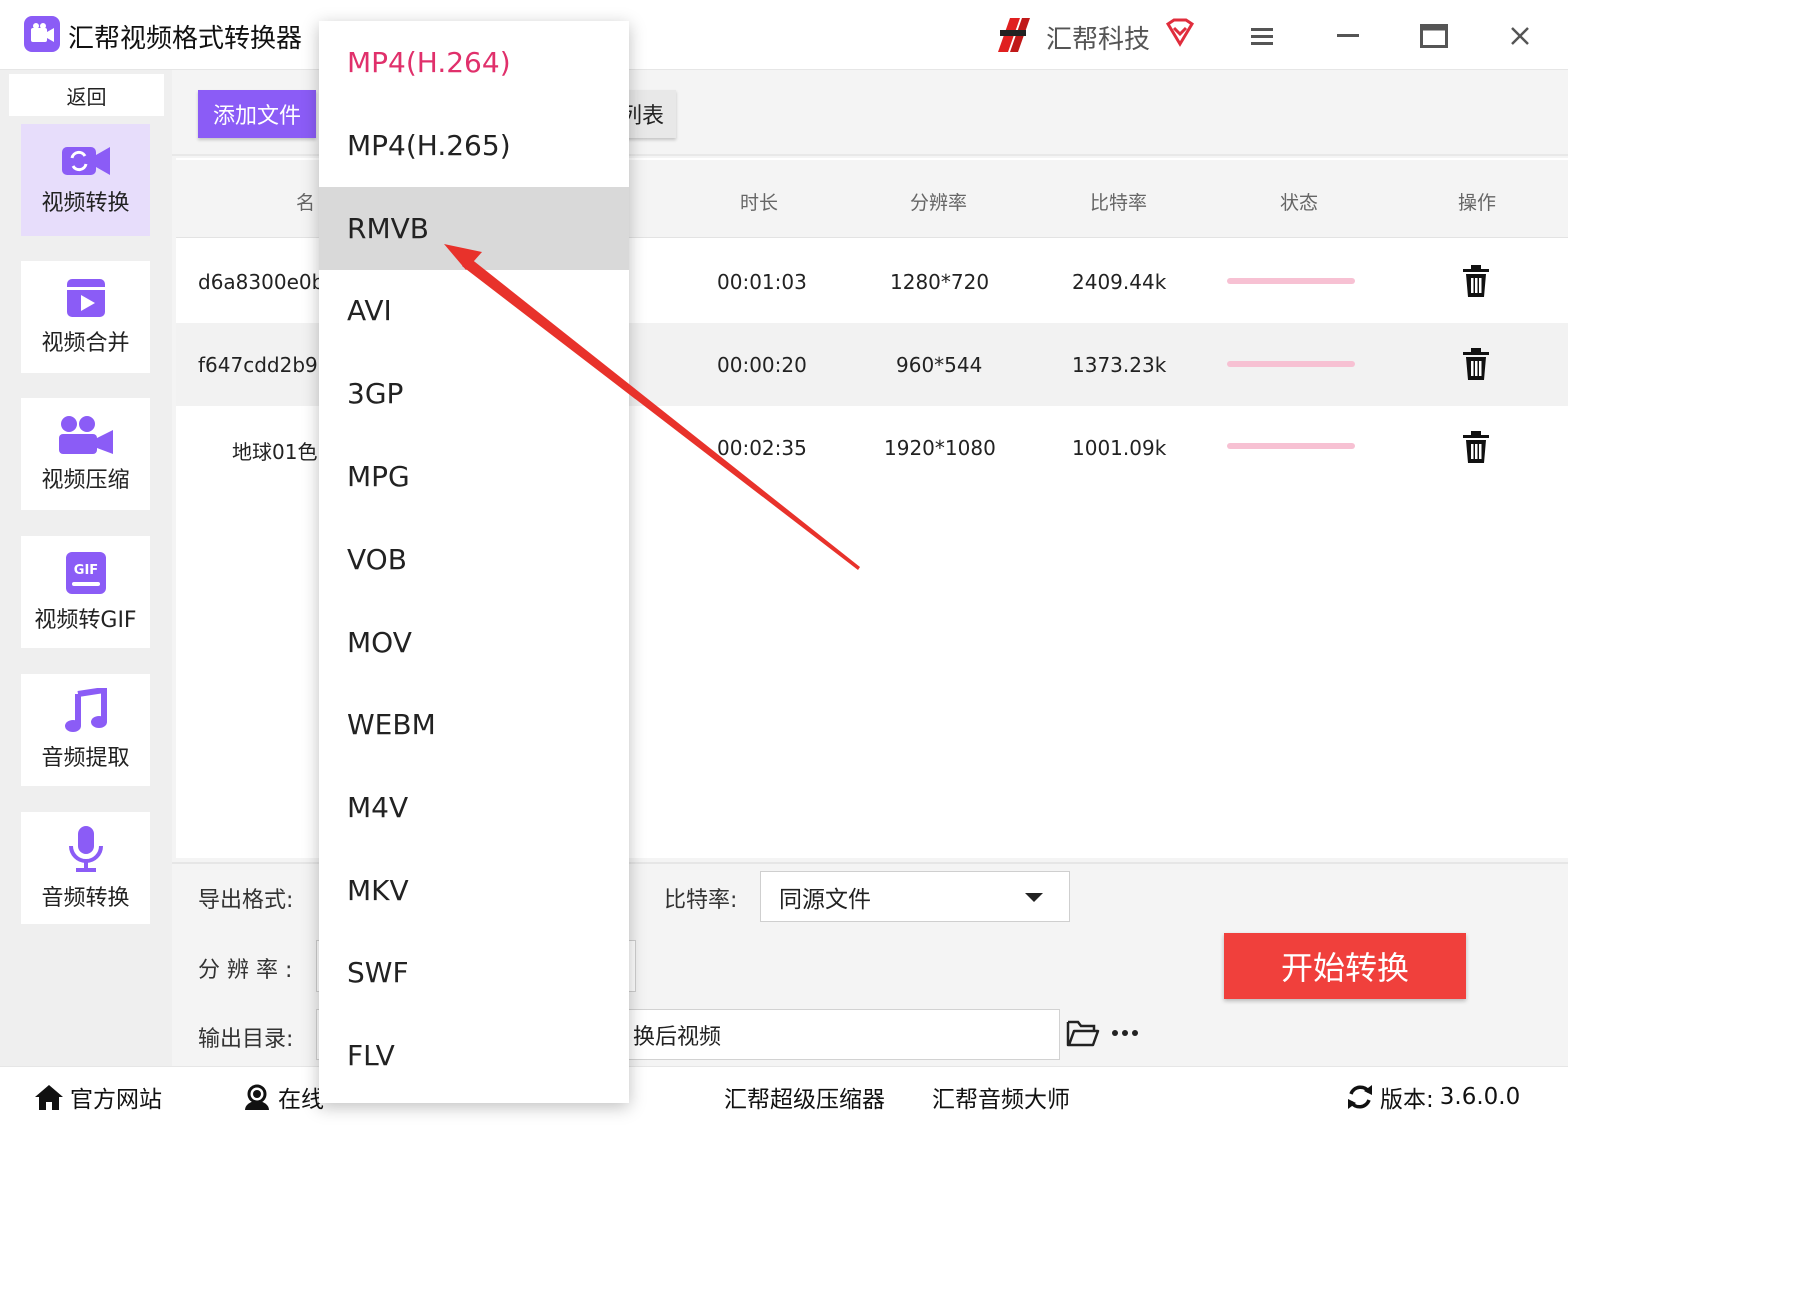 This screenshot has width=1819, height=1303. I want to click on sidebar-item-video-convert: 视频转换, so click(85, 180).